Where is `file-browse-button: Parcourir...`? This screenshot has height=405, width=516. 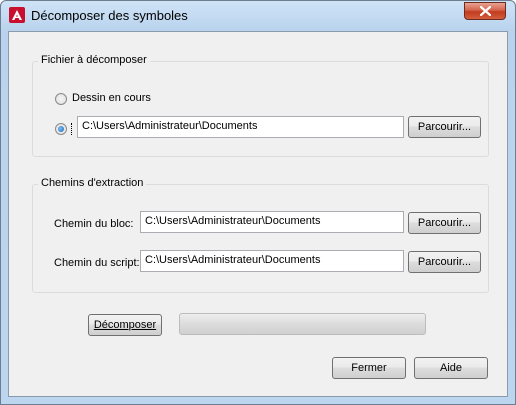 file-browse-button: Parcourir... is located at coordinates (444, 127).